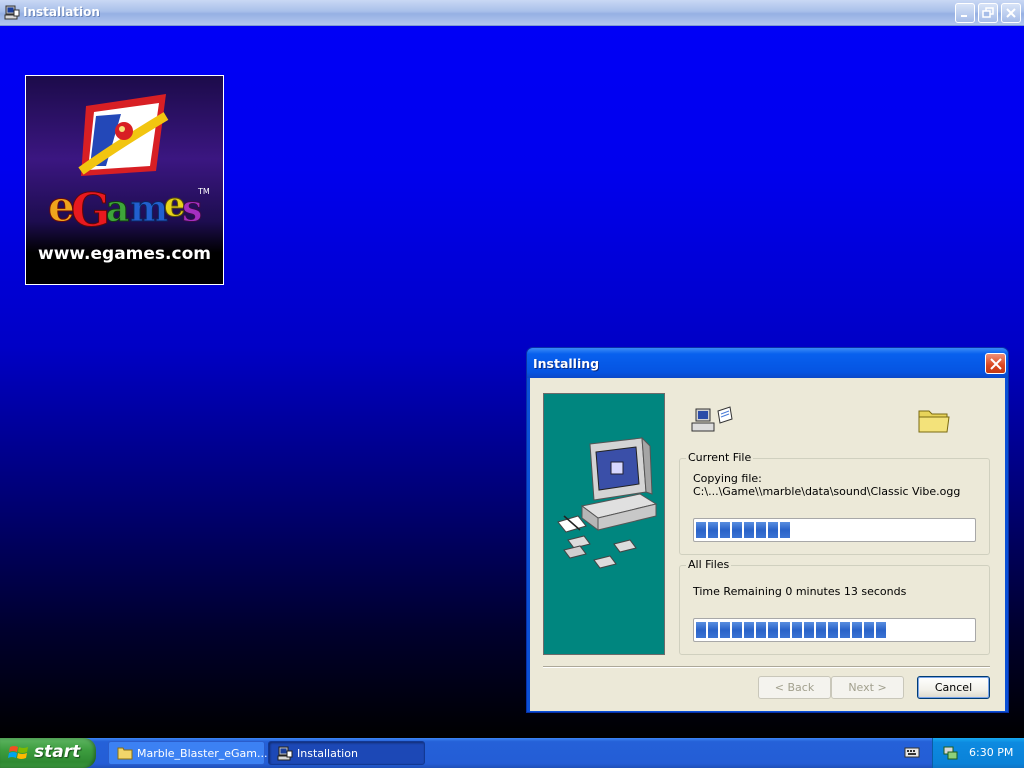  I want to click on cancel-button: Cancel, so click(953, 687).